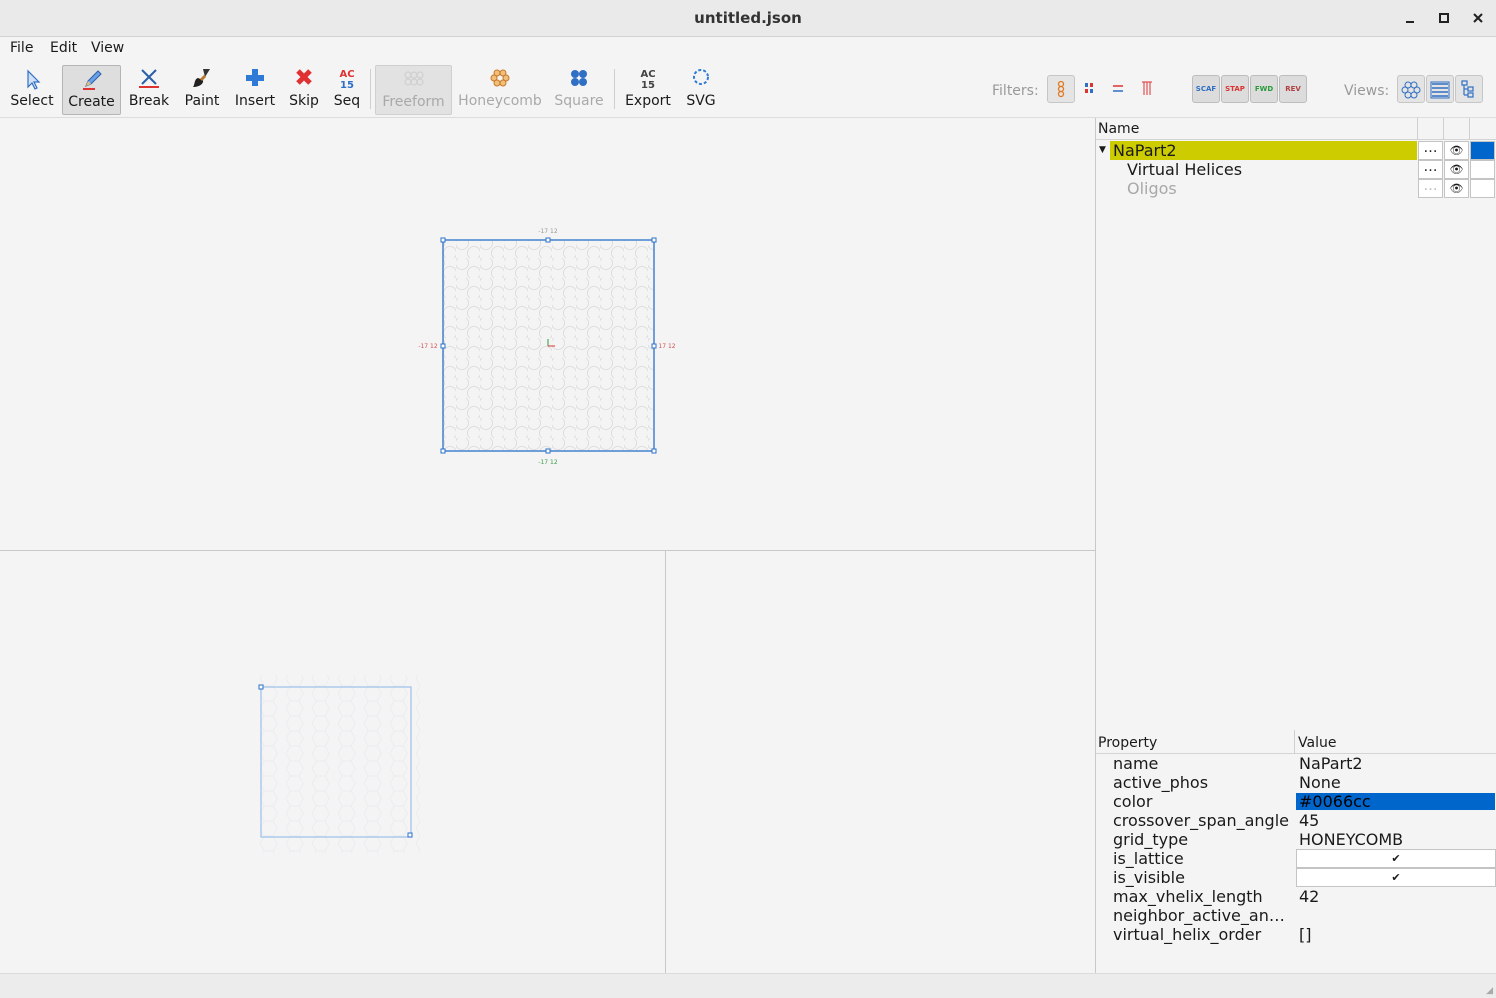  I want to click on fwd-filter-button: FWD, so click(1264, 89).